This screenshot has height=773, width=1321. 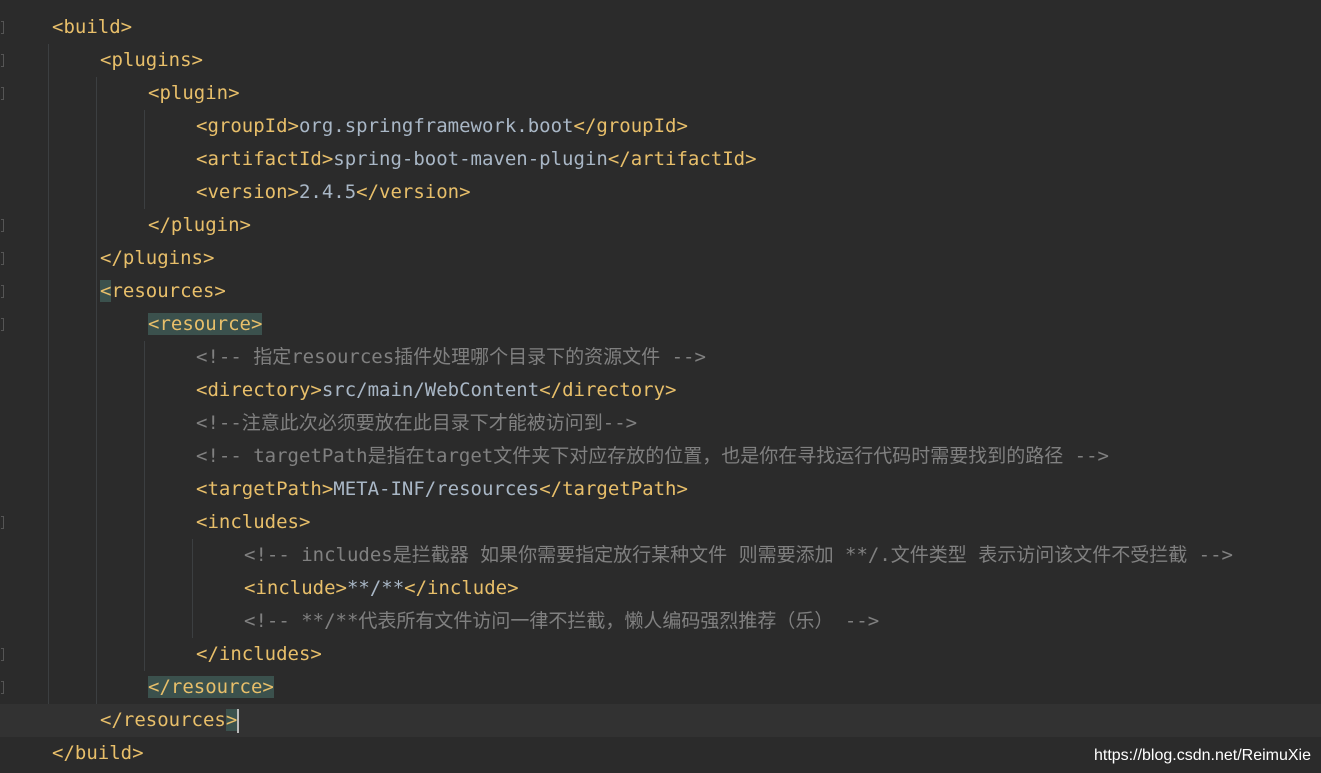 I want to click on xml-tag-token: <resource>, so click(x=205, y=324).